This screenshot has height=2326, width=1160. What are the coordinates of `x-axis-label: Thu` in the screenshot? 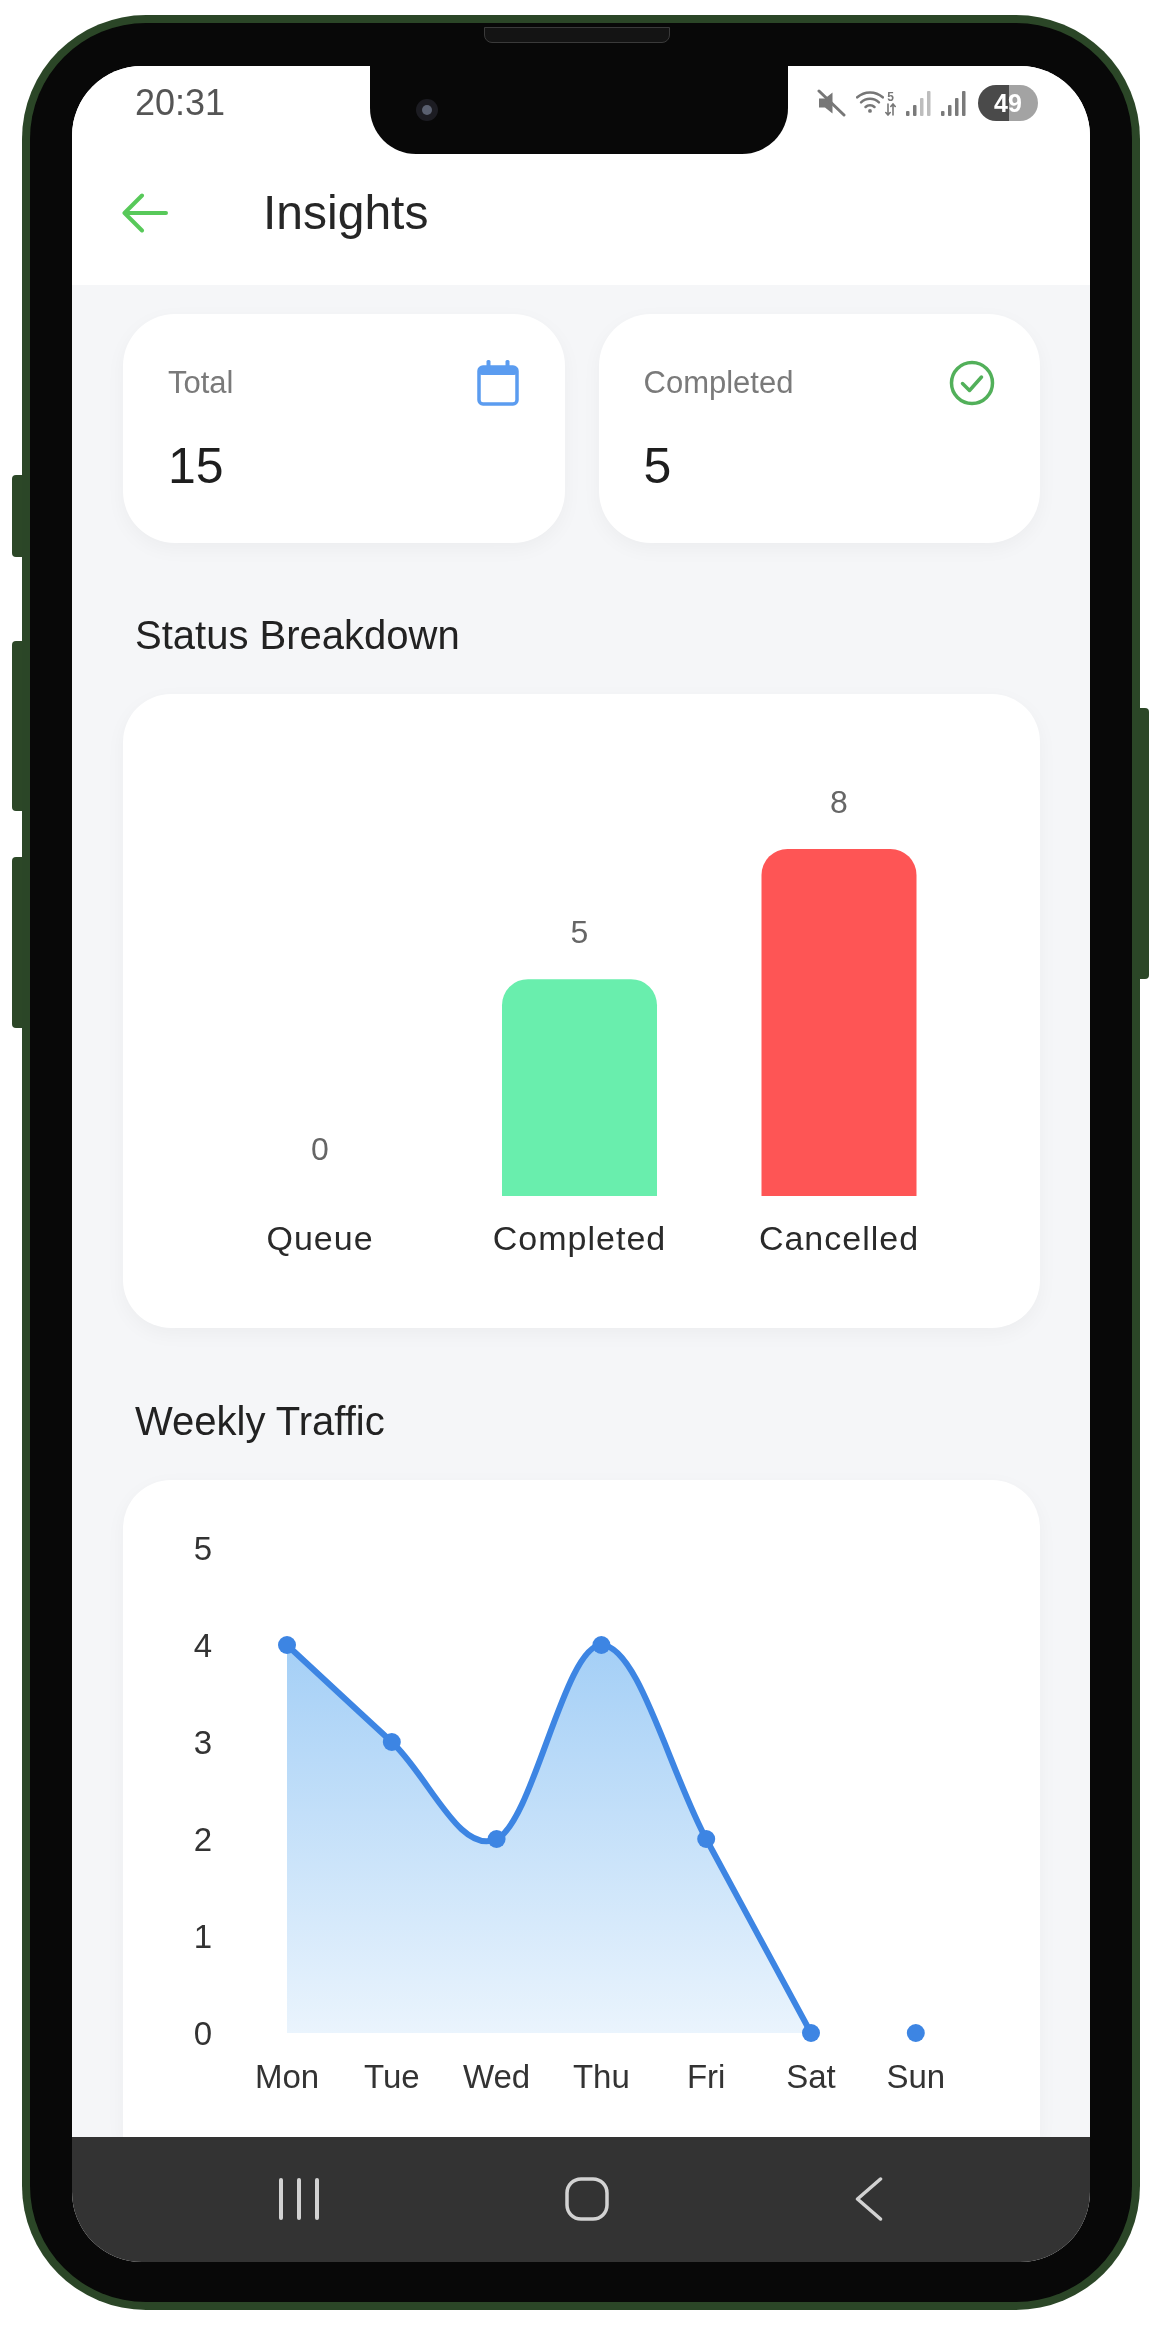 It's located at (601, 2076).